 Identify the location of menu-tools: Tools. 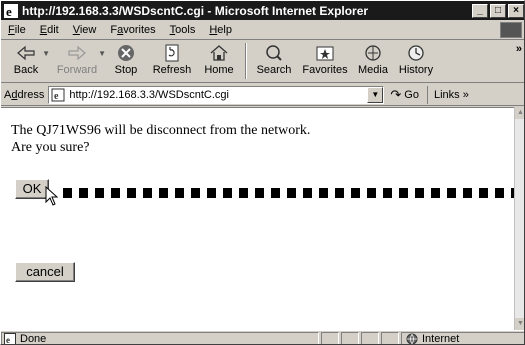
(183, 30).